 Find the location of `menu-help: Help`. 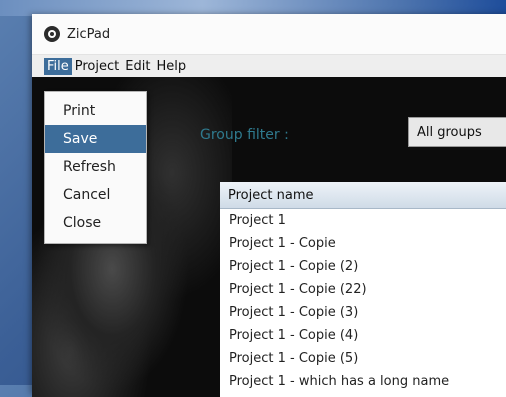

menu-help: Help is located at coordinates (171, 66).